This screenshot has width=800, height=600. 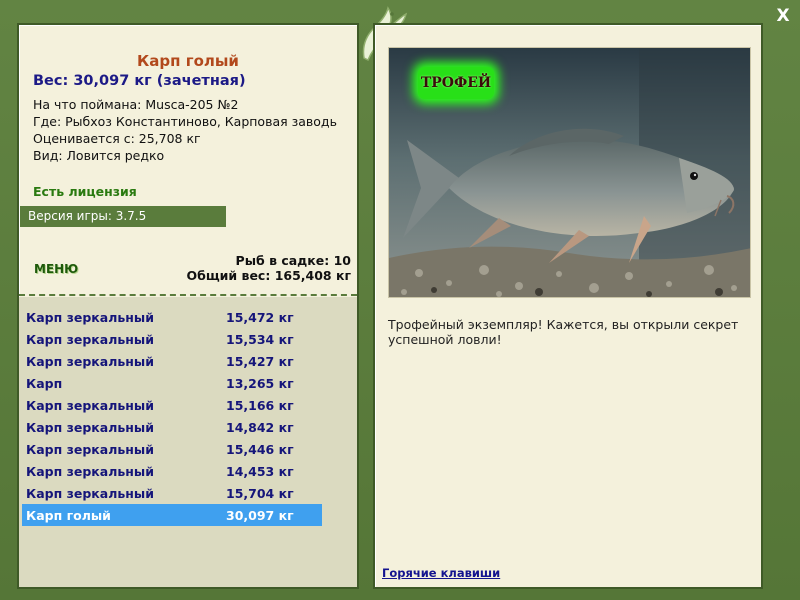 I want to click on fish-estimated-weight: Оценивается с: 25,708 кг, so click(x=117, y=138).